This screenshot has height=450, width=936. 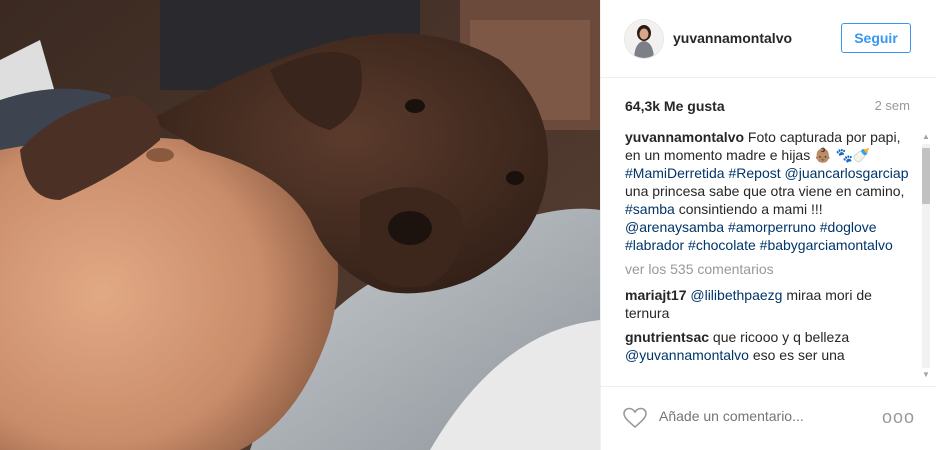 I want to click on hashtag-repost: #Repost, so click(x=754, y=173).